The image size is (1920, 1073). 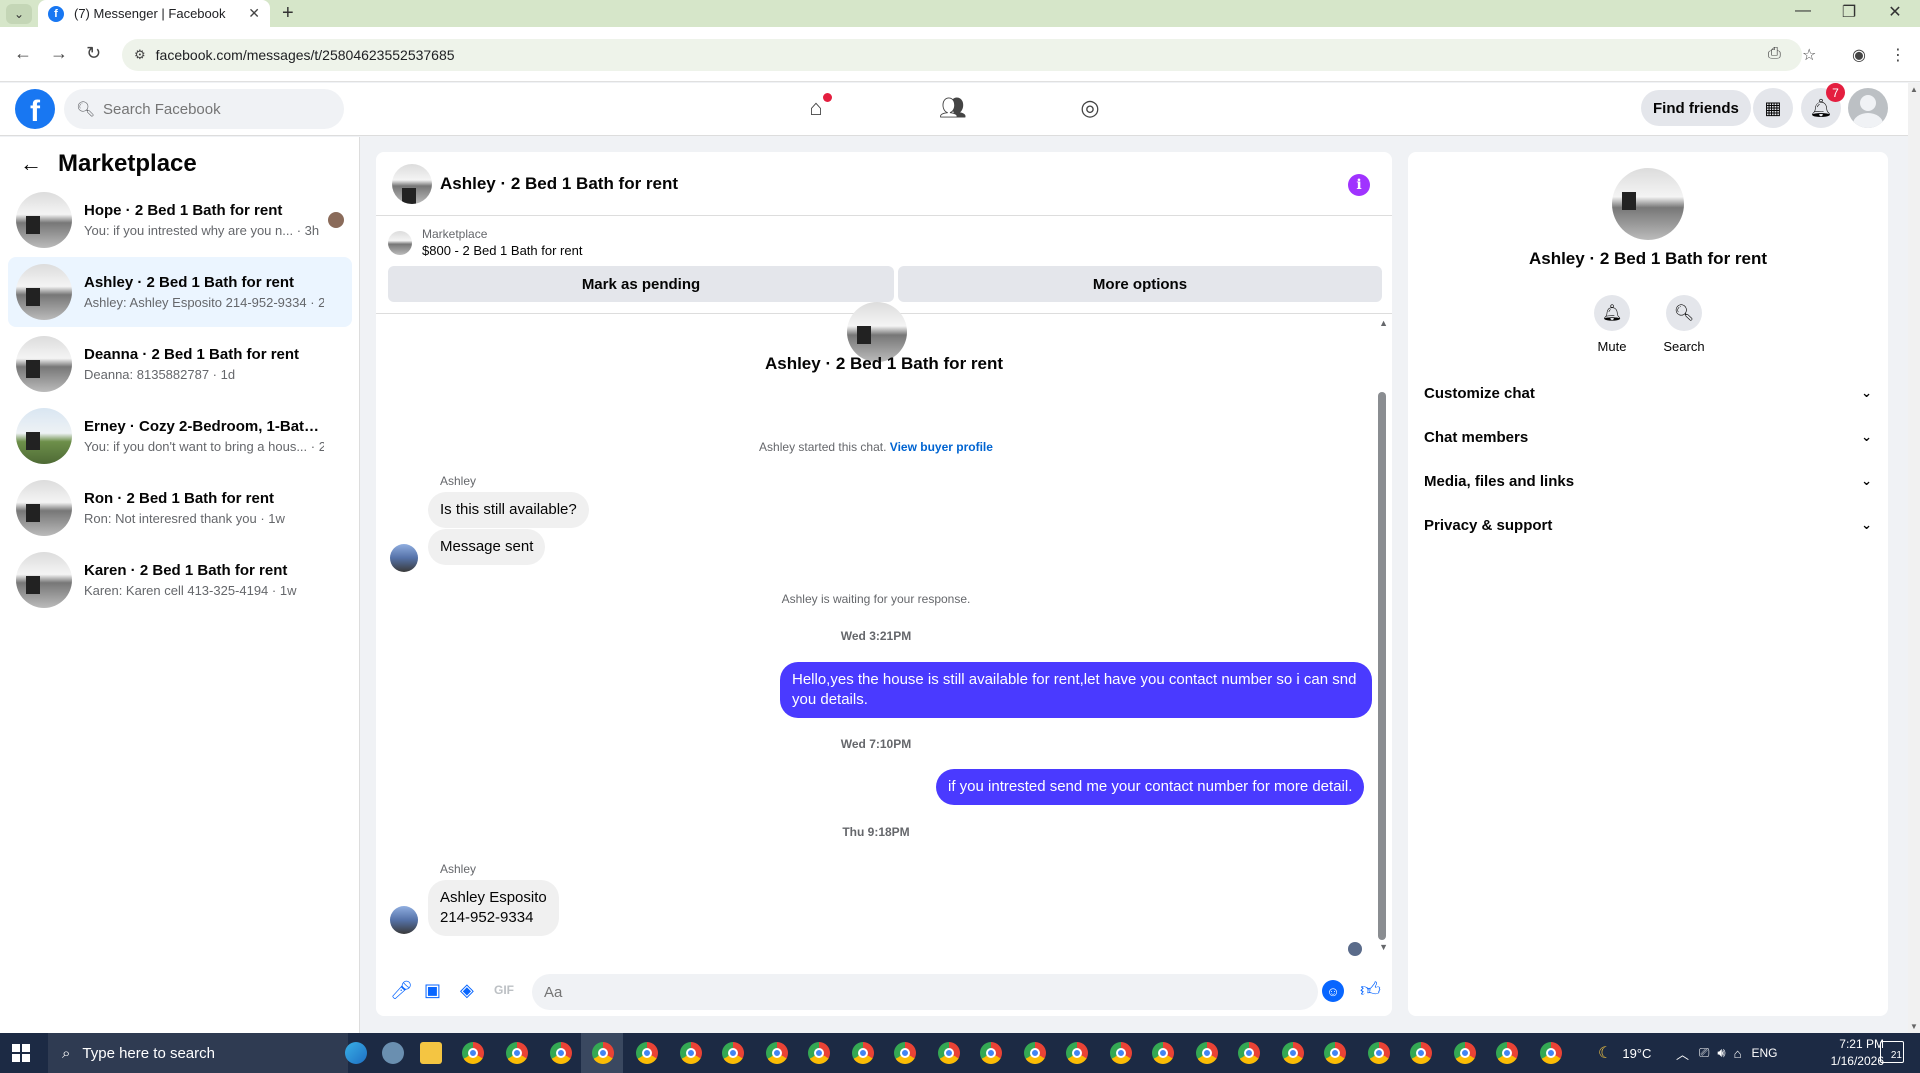 What do you see at coordinates (1774, 54) in the screenshot?
I see `install-app-icon: ⎙` at bounding box center [1774, 54].